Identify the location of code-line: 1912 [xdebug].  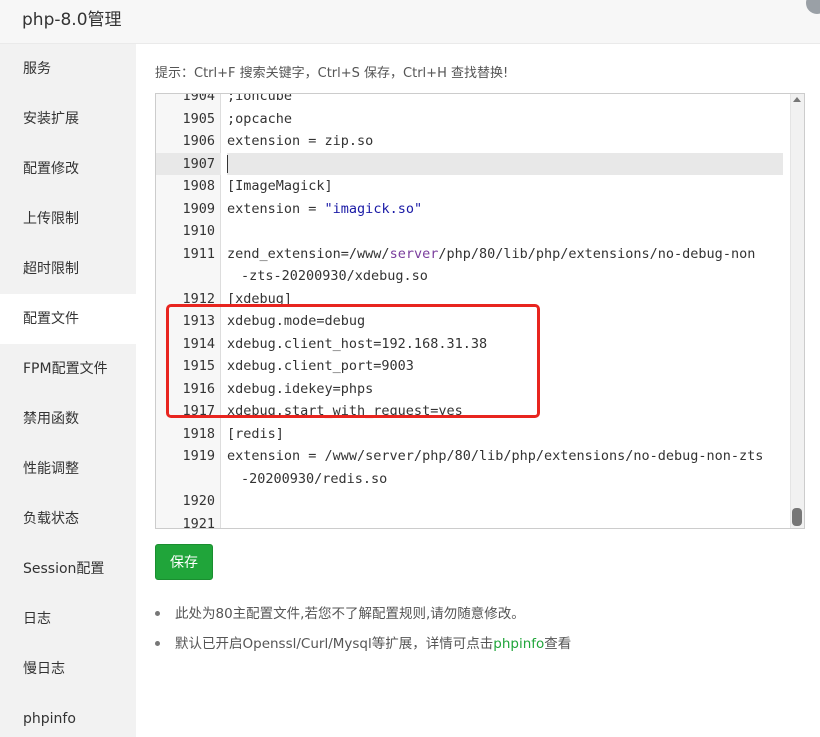
(472, 299).